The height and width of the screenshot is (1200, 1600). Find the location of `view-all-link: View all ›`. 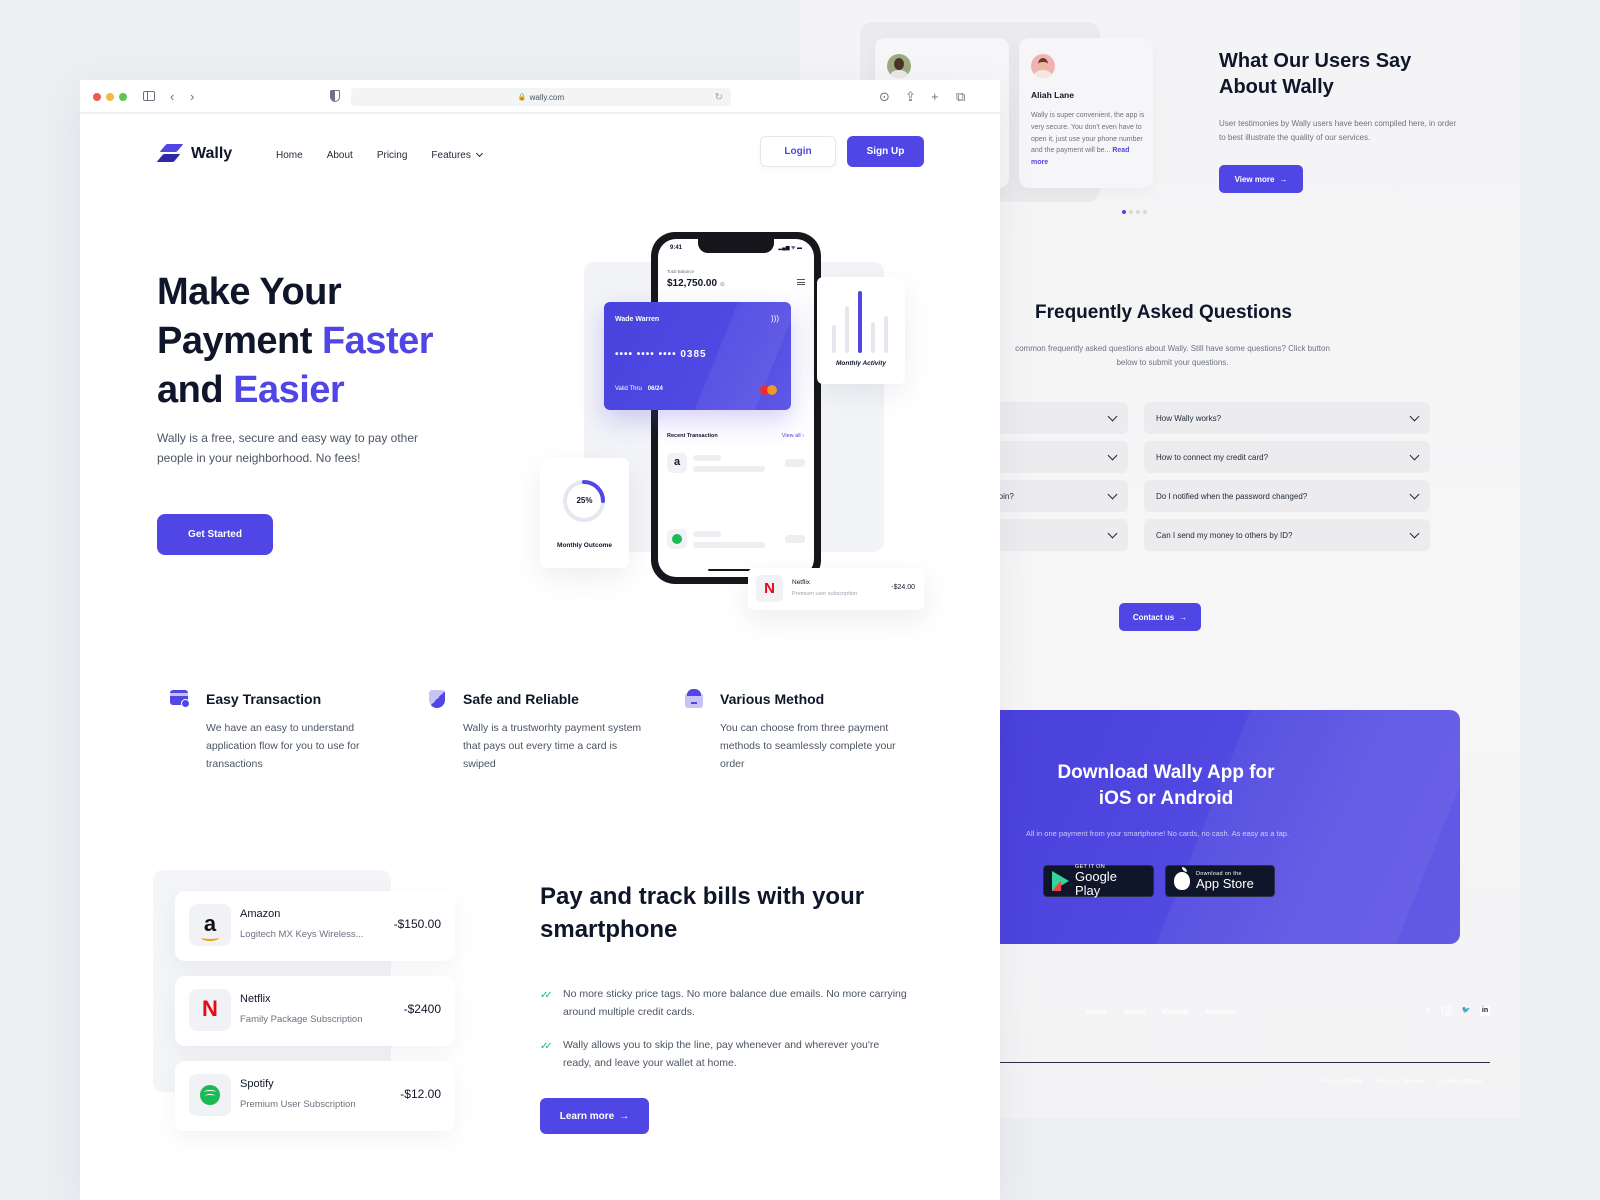

view-all-link: View all › is located at coordinates (793, 436).